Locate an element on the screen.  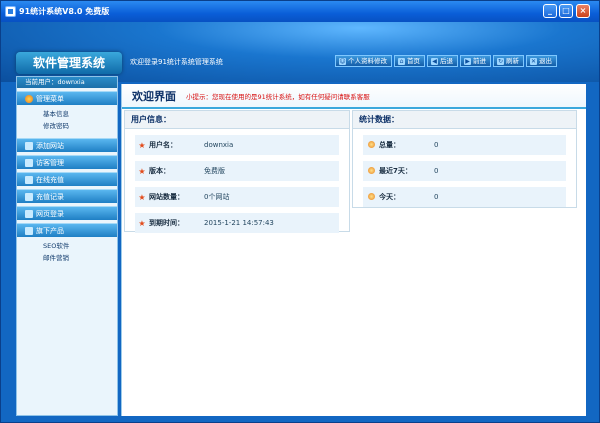
close-button: × is located at coordinates (583, 11).